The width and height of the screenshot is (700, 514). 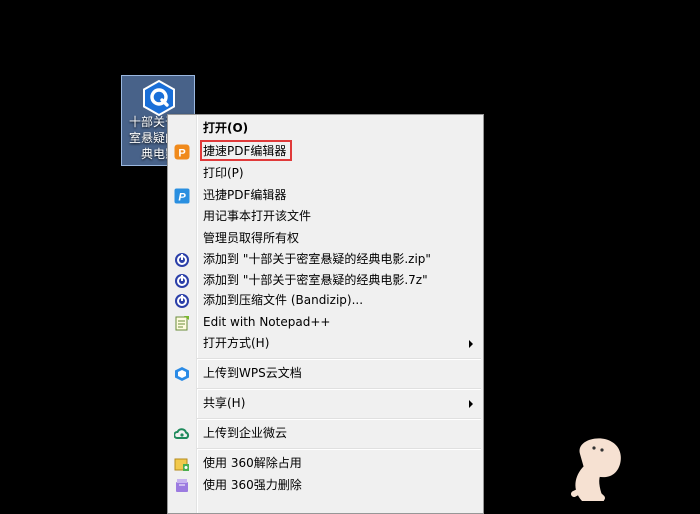 I want to click on menu-item-add-zip: 添加到 "十部关于密室悬疑的经典电影.zip", so click(x=325, y=259).